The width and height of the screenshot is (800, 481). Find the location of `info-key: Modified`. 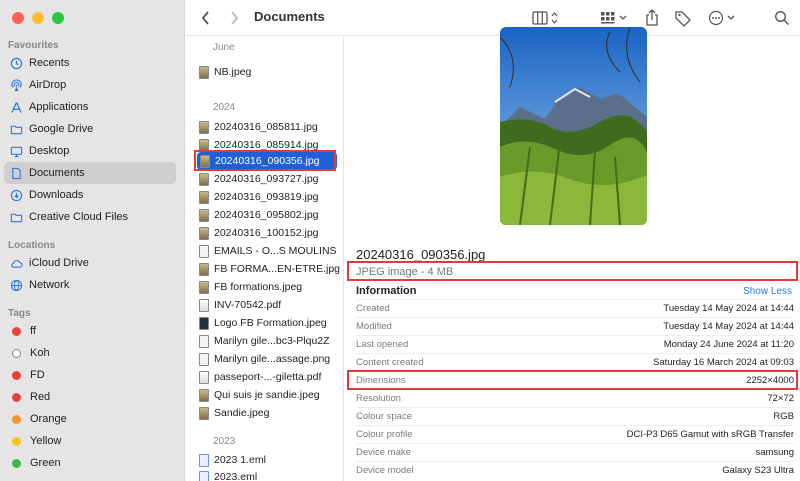

info-key: Modified is located at coordinates (374, 326).